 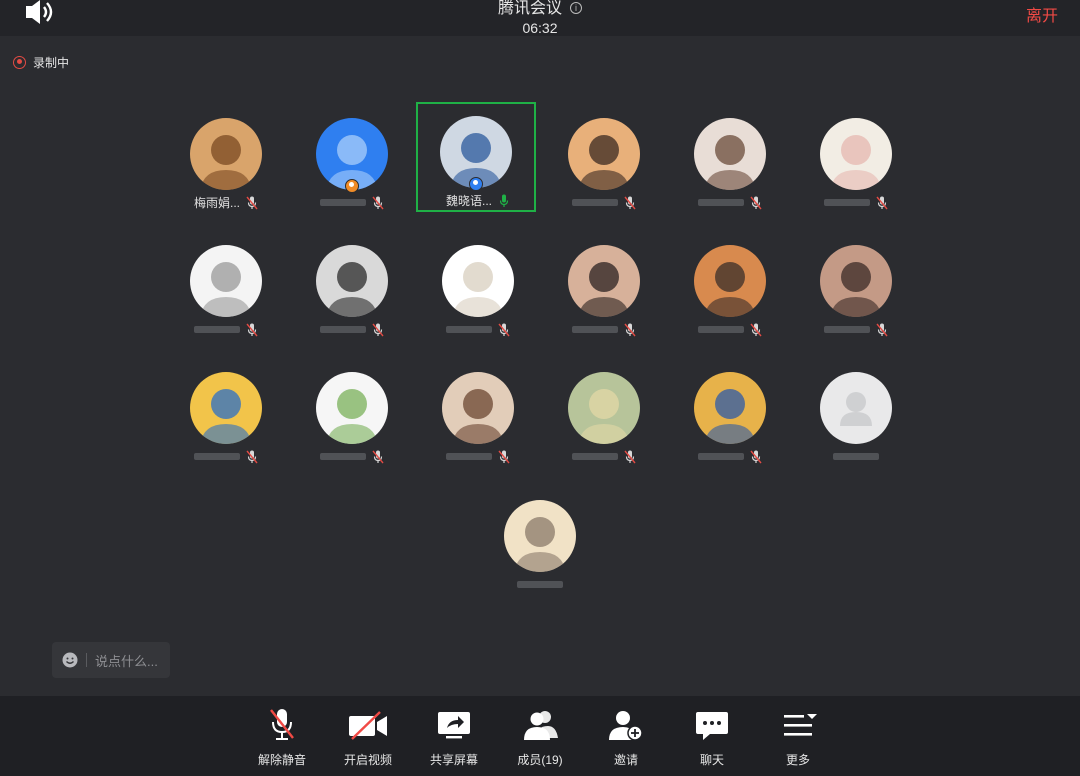 I want to click on smile-icon, so click(x=70, y=660).